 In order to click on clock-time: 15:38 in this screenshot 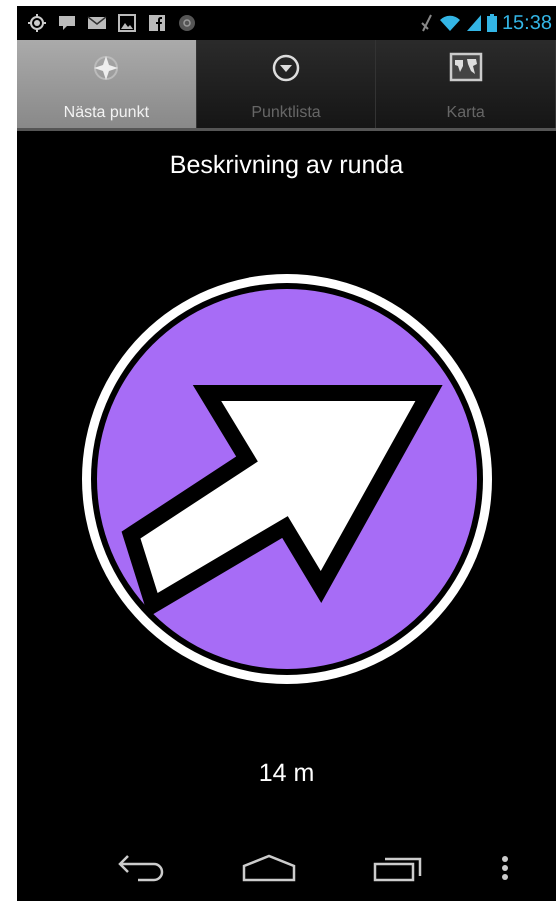, I will do `click(527, 23)`.